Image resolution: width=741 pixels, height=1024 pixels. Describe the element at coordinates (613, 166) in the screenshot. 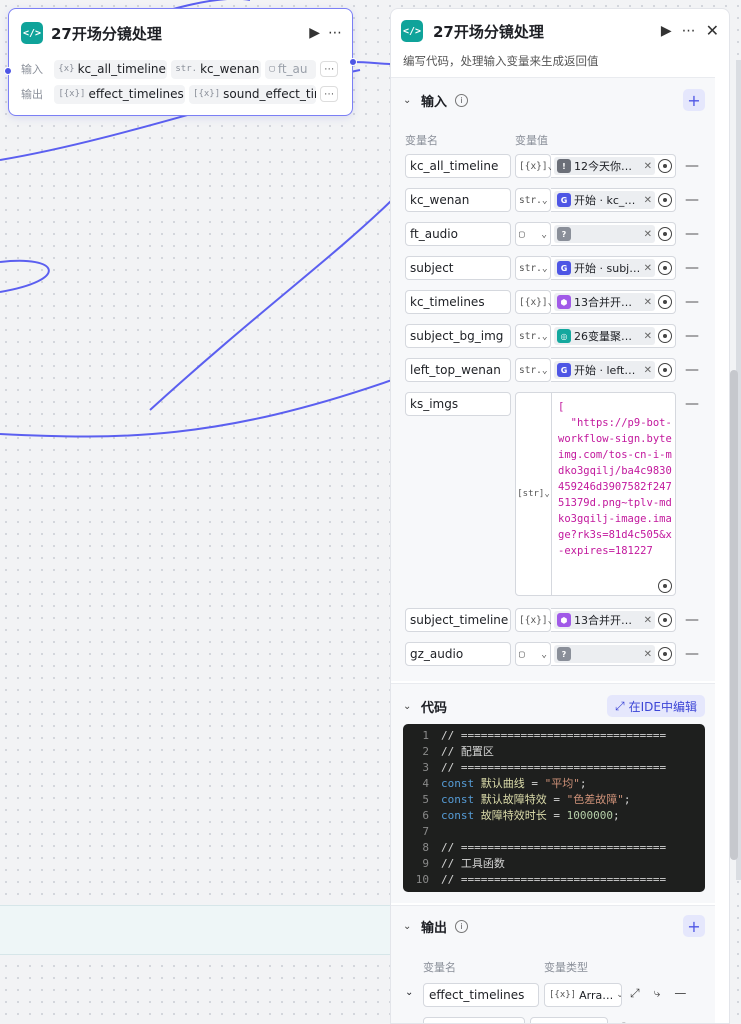

I see `variable-value-reference: ! 12今天你…·… ✕` at that location.